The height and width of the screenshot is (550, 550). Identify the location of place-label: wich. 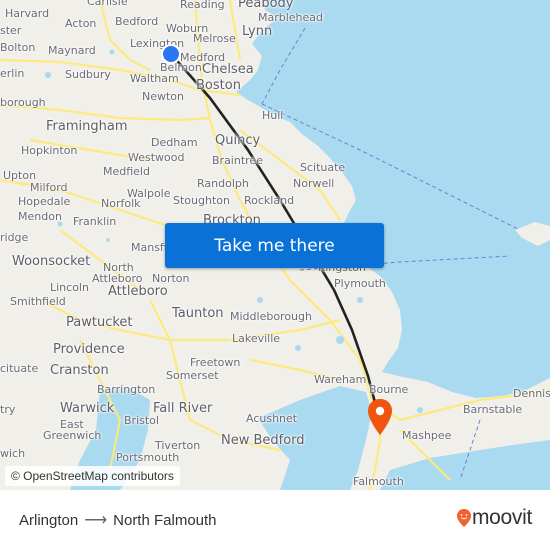
(13, 453).